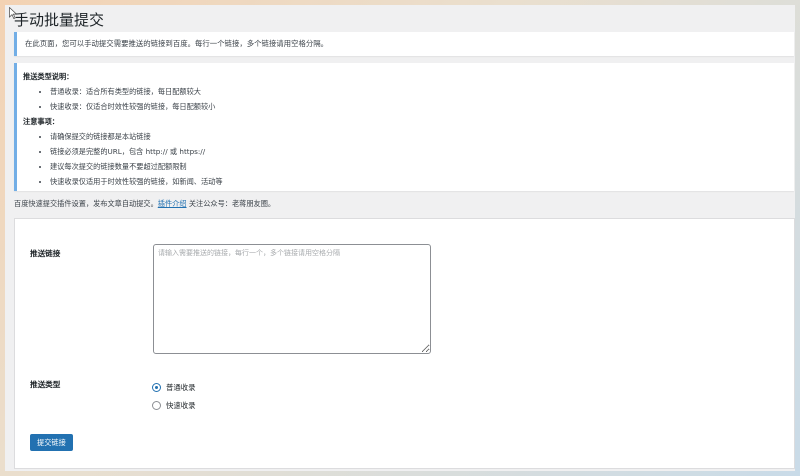  What do you see at coordinates (51, 442) in the screenshot?
I see `submit-button: 提交链接` at bounding box center [51, 442].